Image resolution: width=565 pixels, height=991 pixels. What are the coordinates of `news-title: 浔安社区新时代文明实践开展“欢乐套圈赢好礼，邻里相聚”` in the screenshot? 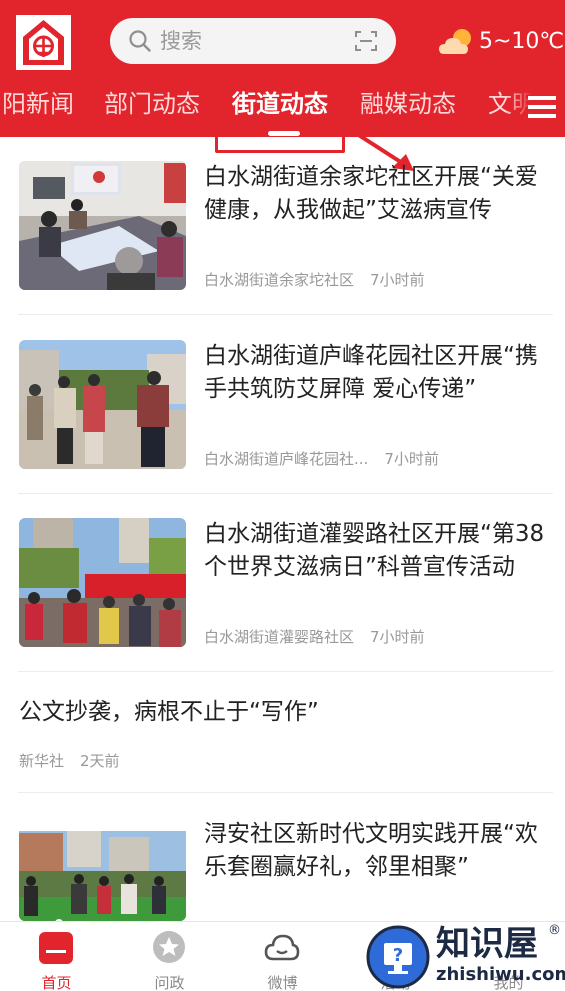 It's located at (371, 850).